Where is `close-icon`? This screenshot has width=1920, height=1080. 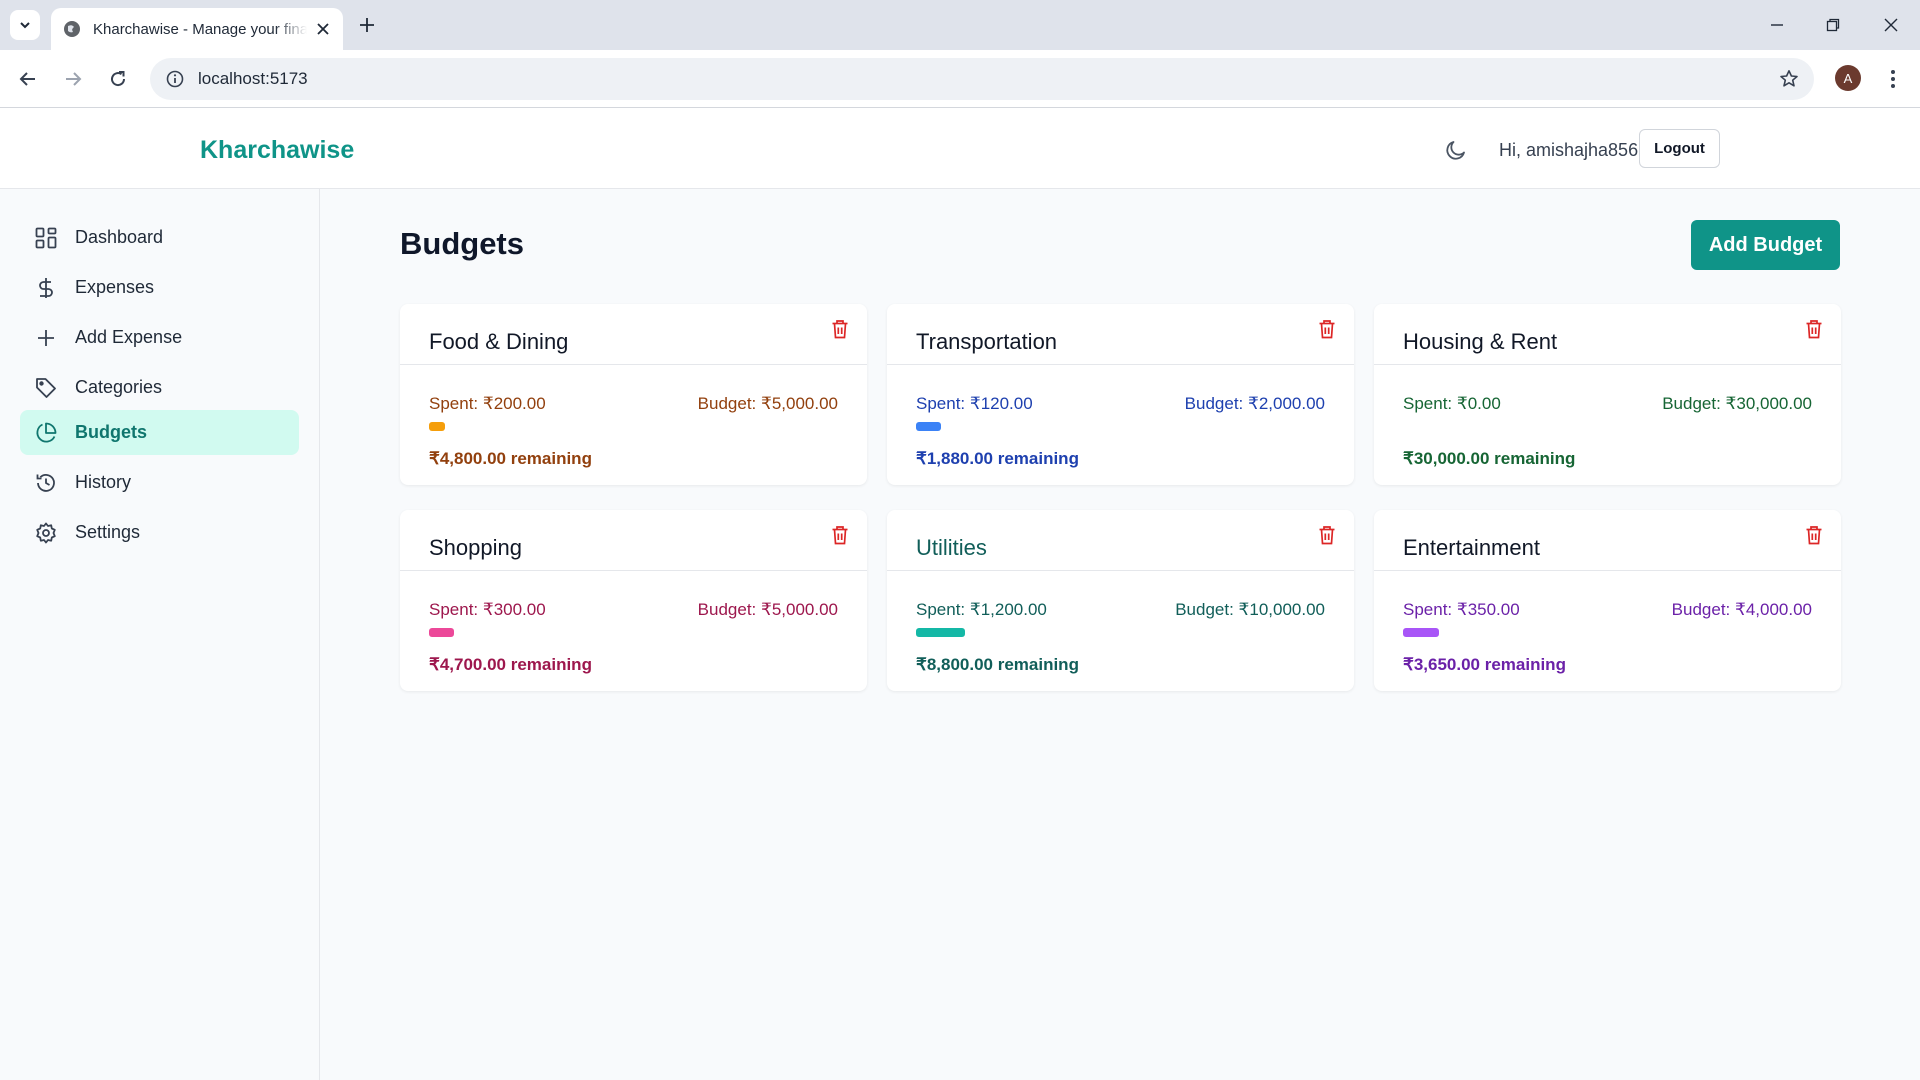 close-icon is located at coordinates (1891, 25).